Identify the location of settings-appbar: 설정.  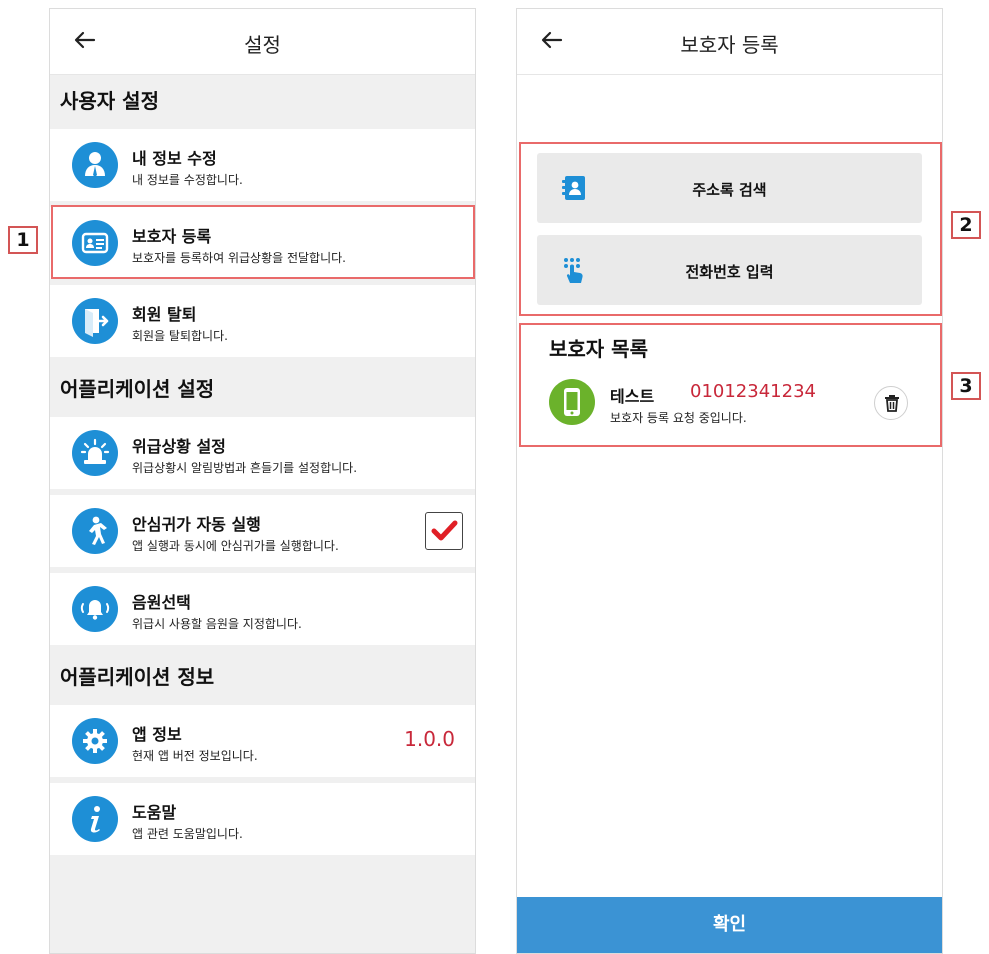
(262, 42).